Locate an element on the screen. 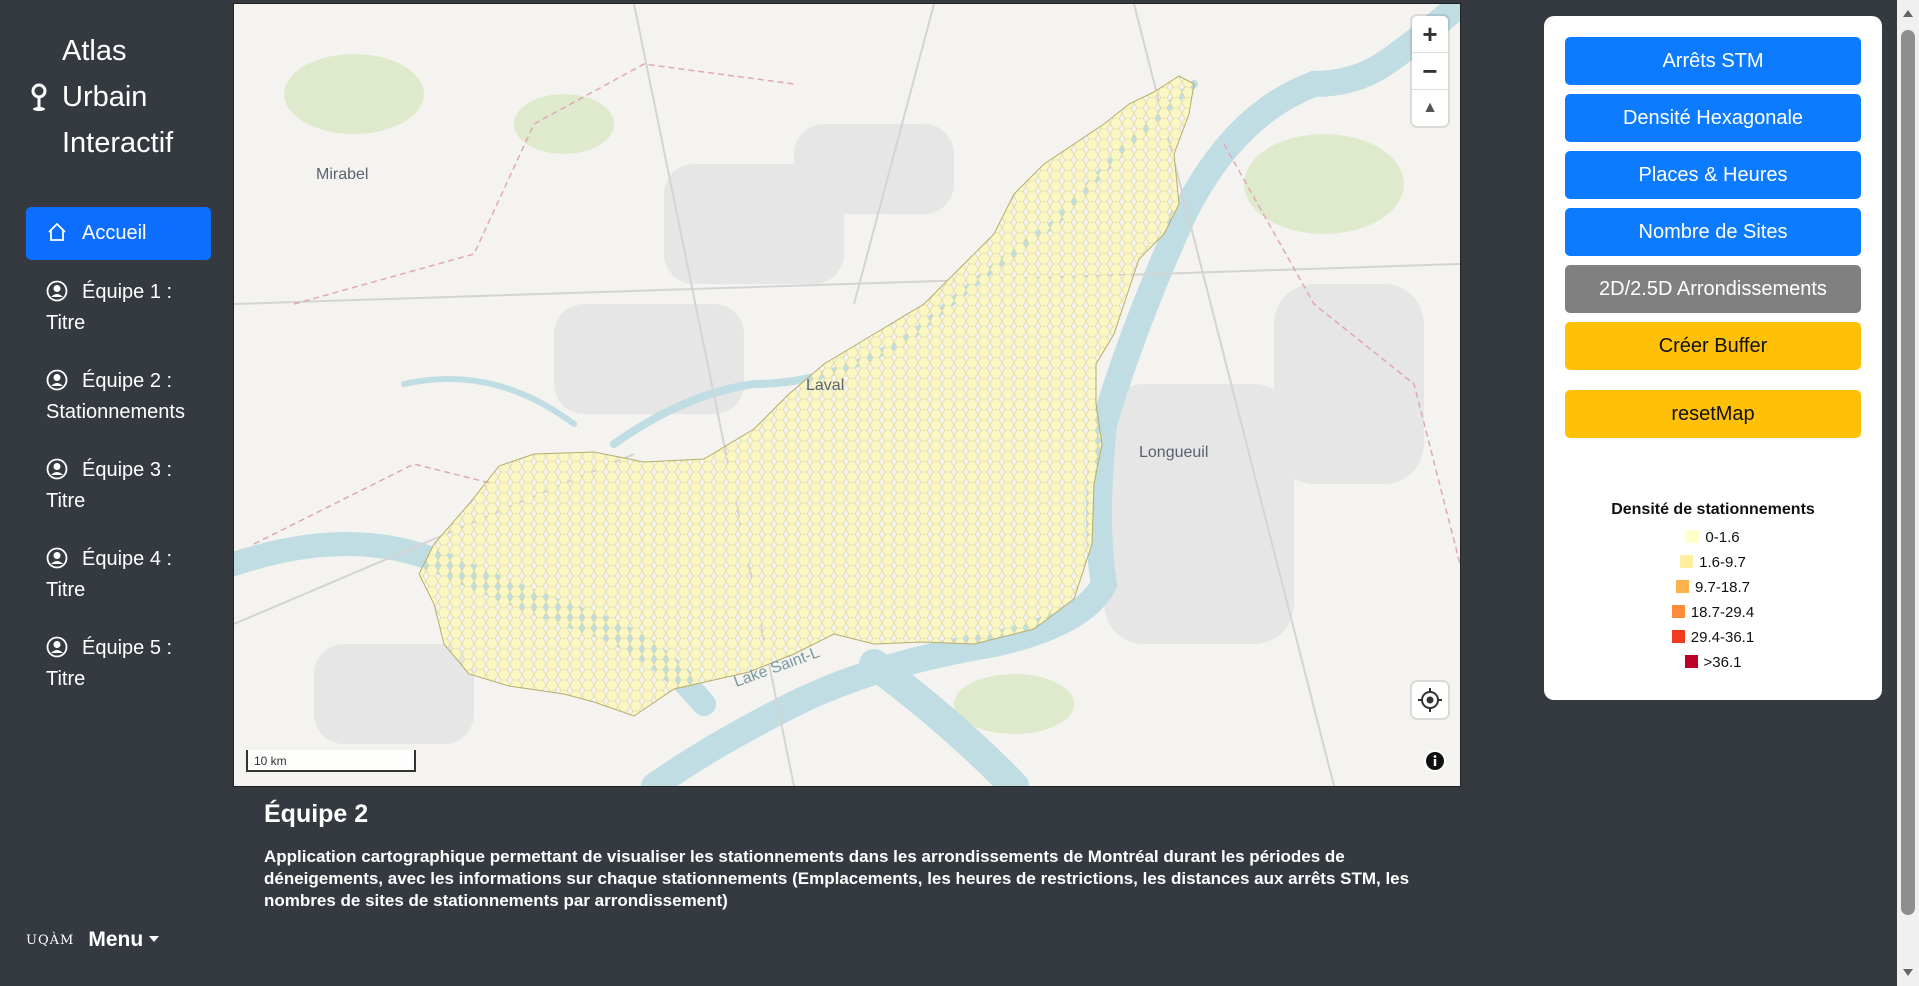  nav-label-equipe-5: Équipe 5 : is located at coordinates (127, 648).